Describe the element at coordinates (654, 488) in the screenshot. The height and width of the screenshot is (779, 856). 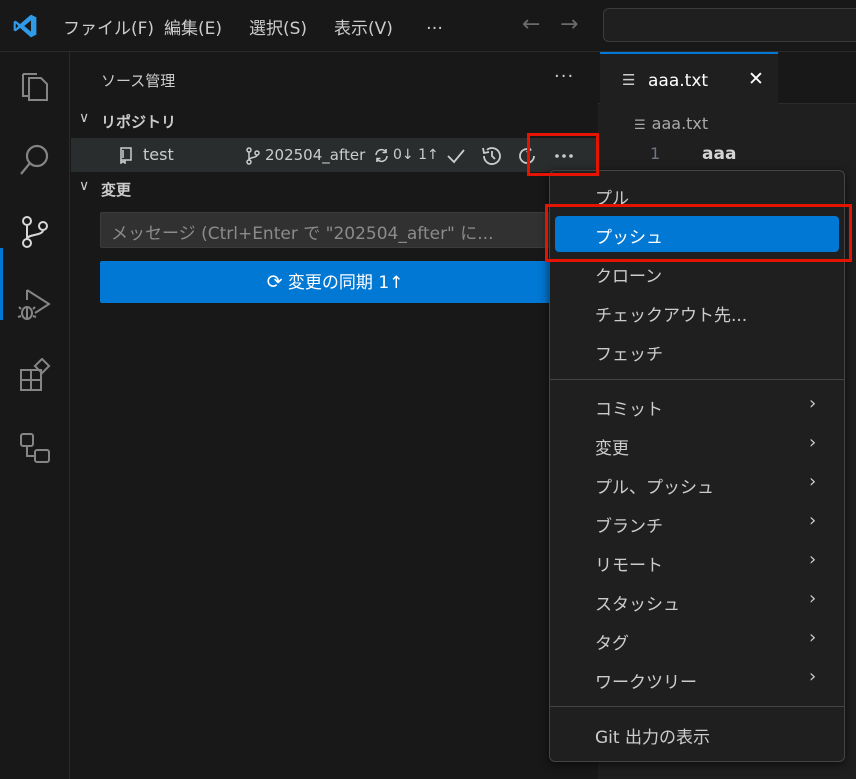
I see `menu-item-label: プル、プッシュ` at that location.